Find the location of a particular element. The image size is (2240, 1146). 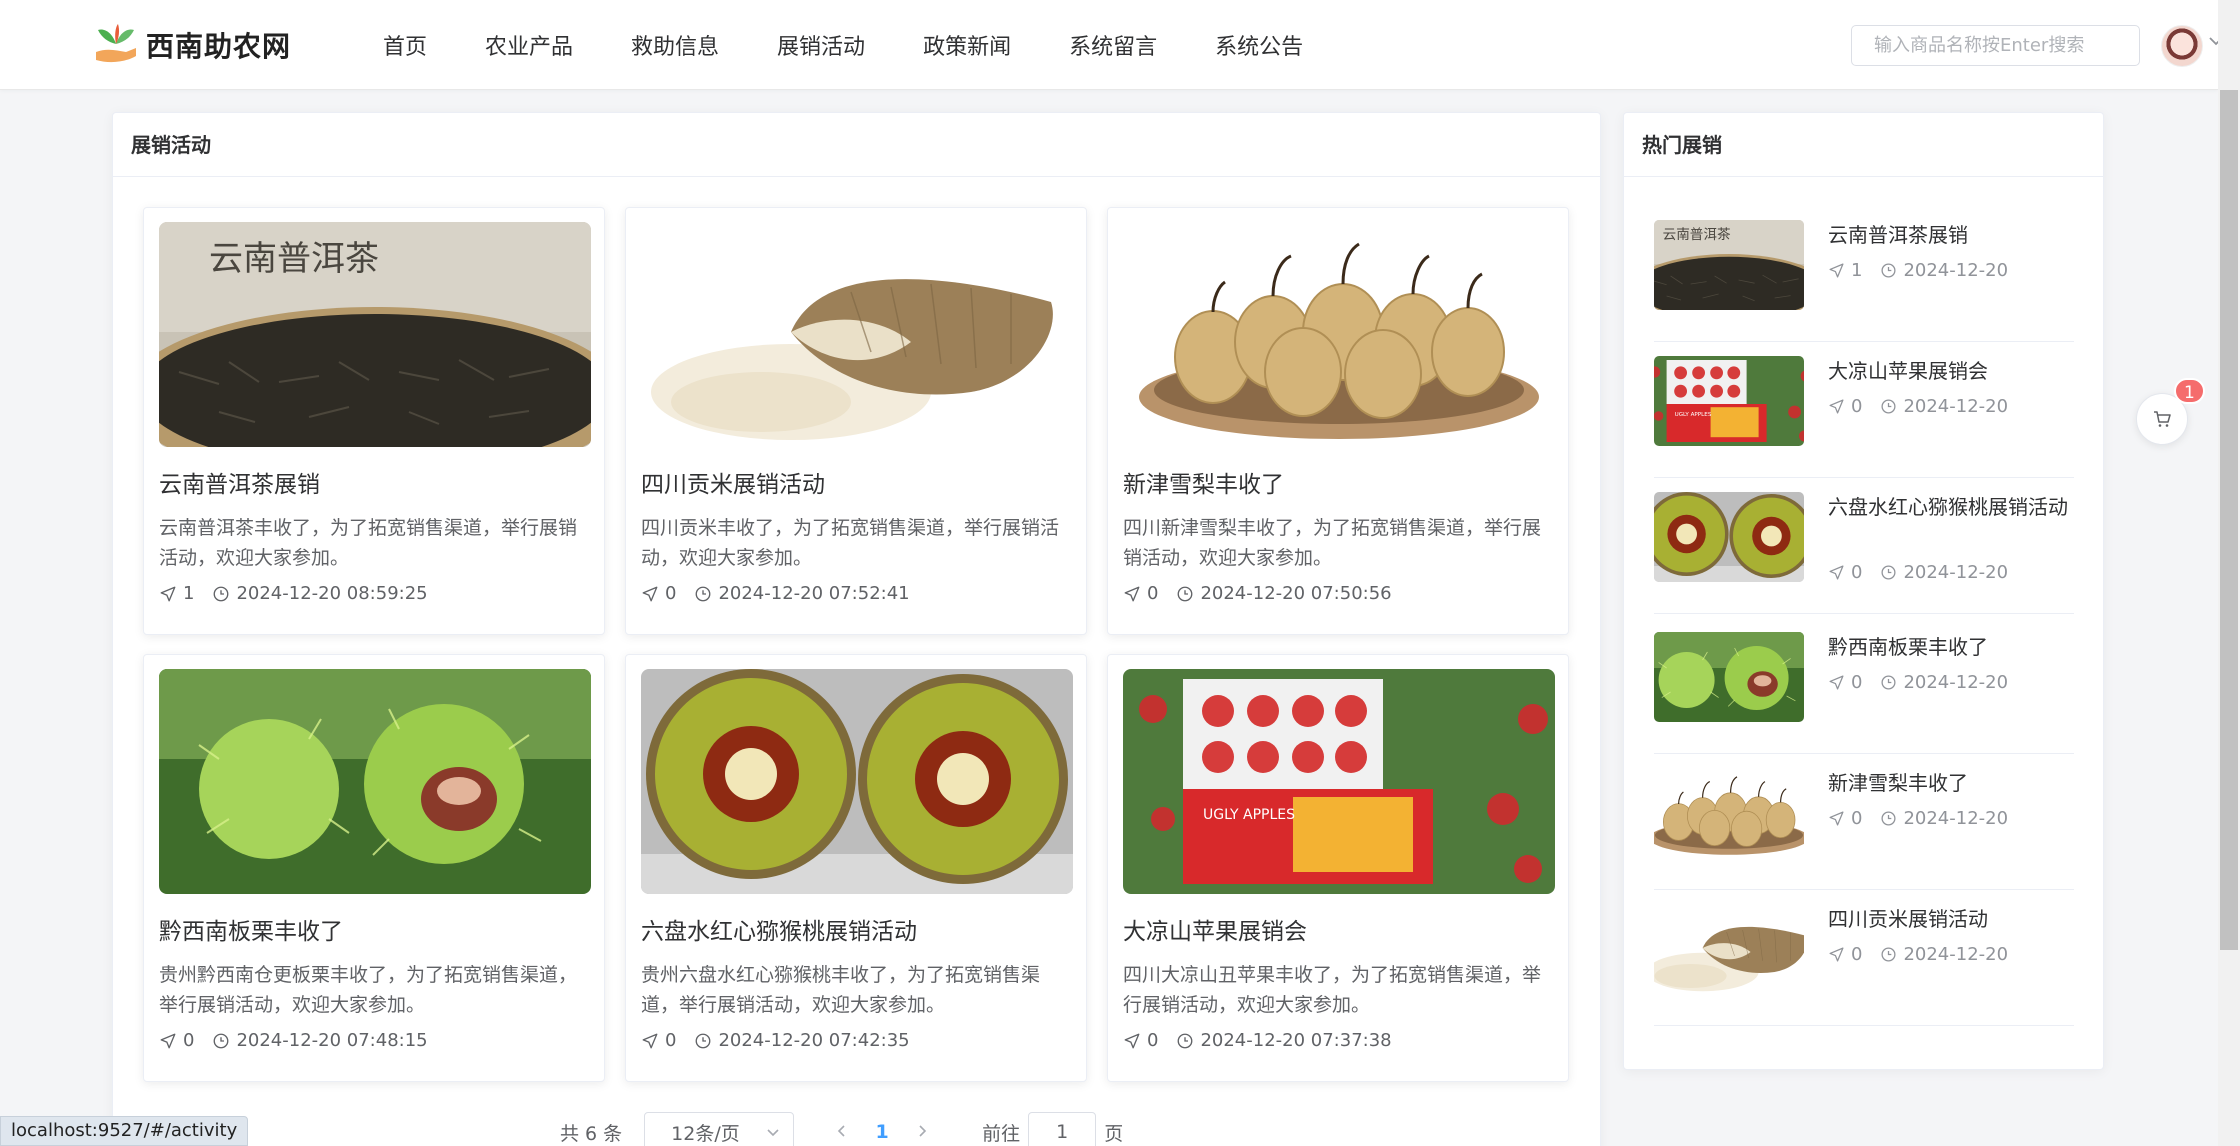

site-logo: 西南助农网 is located at coordinates (191, 45).